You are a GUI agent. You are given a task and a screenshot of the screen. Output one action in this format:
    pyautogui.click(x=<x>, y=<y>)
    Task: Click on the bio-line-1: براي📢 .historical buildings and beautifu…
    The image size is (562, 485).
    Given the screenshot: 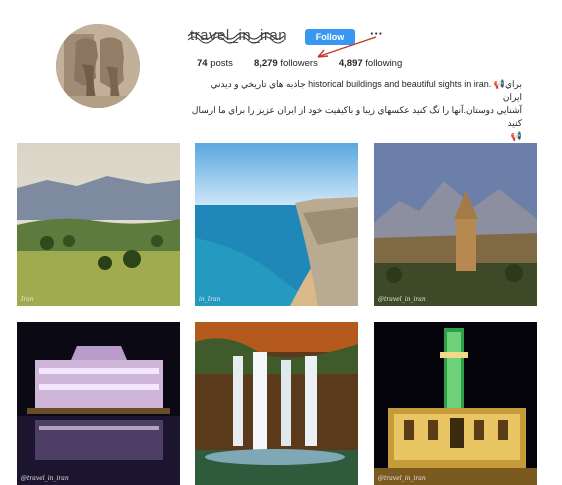 What is the action you would take?
    pyautogui.click(x=366, y=90)
    